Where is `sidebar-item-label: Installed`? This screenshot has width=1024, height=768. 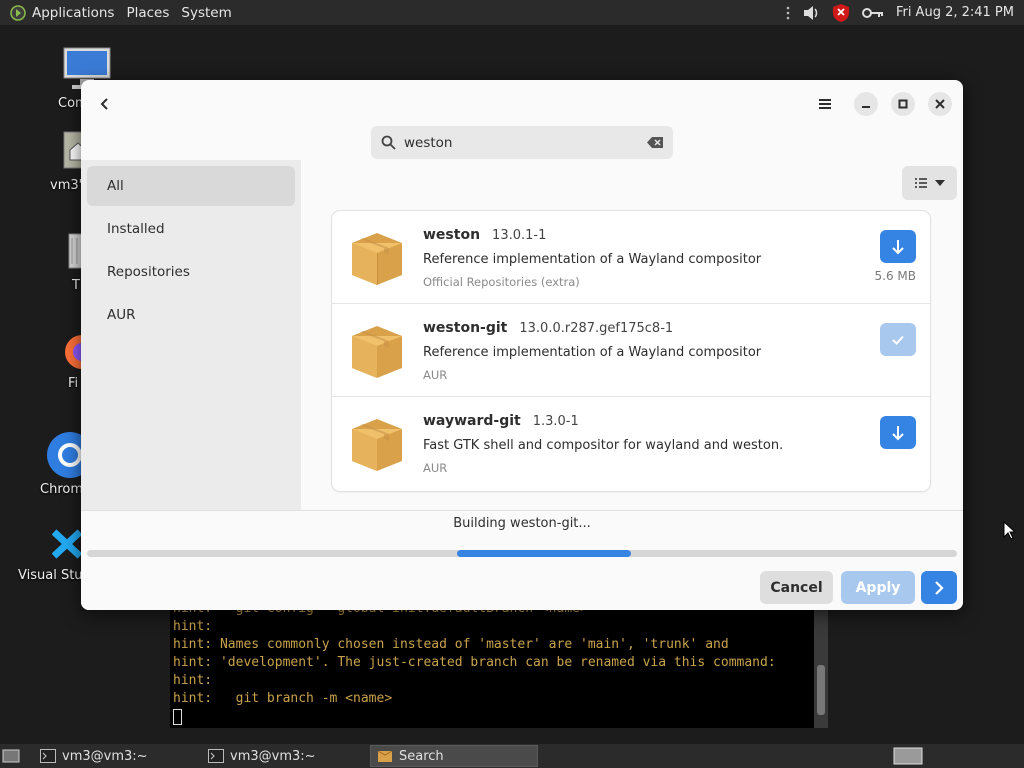
sidebar-item-label: Installed is located at coordinates (136, 229).